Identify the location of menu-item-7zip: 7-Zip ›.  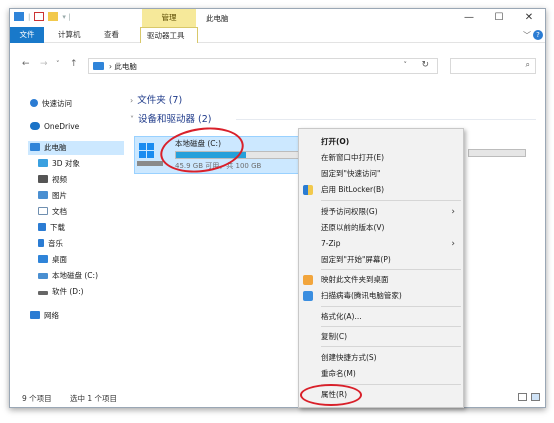
(381, 244).